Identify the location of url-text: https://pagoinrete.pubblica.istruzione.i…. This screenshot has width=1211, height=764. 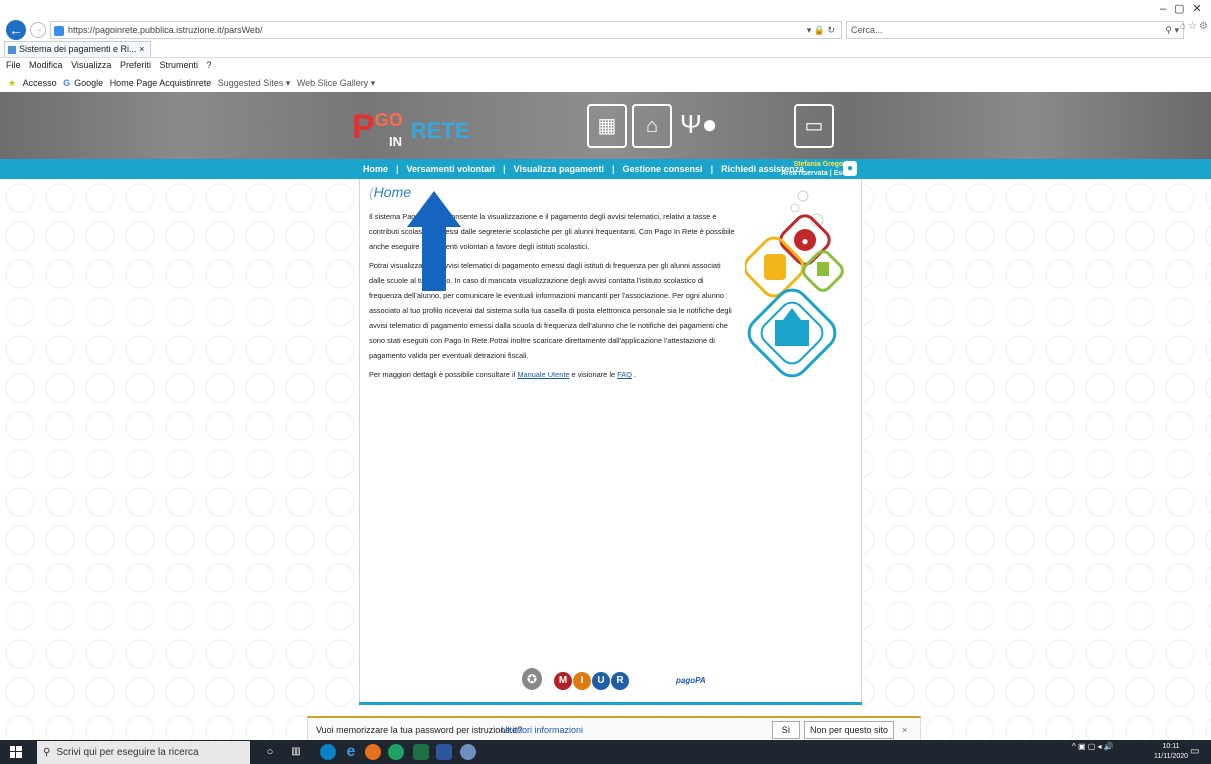
(165, 30).